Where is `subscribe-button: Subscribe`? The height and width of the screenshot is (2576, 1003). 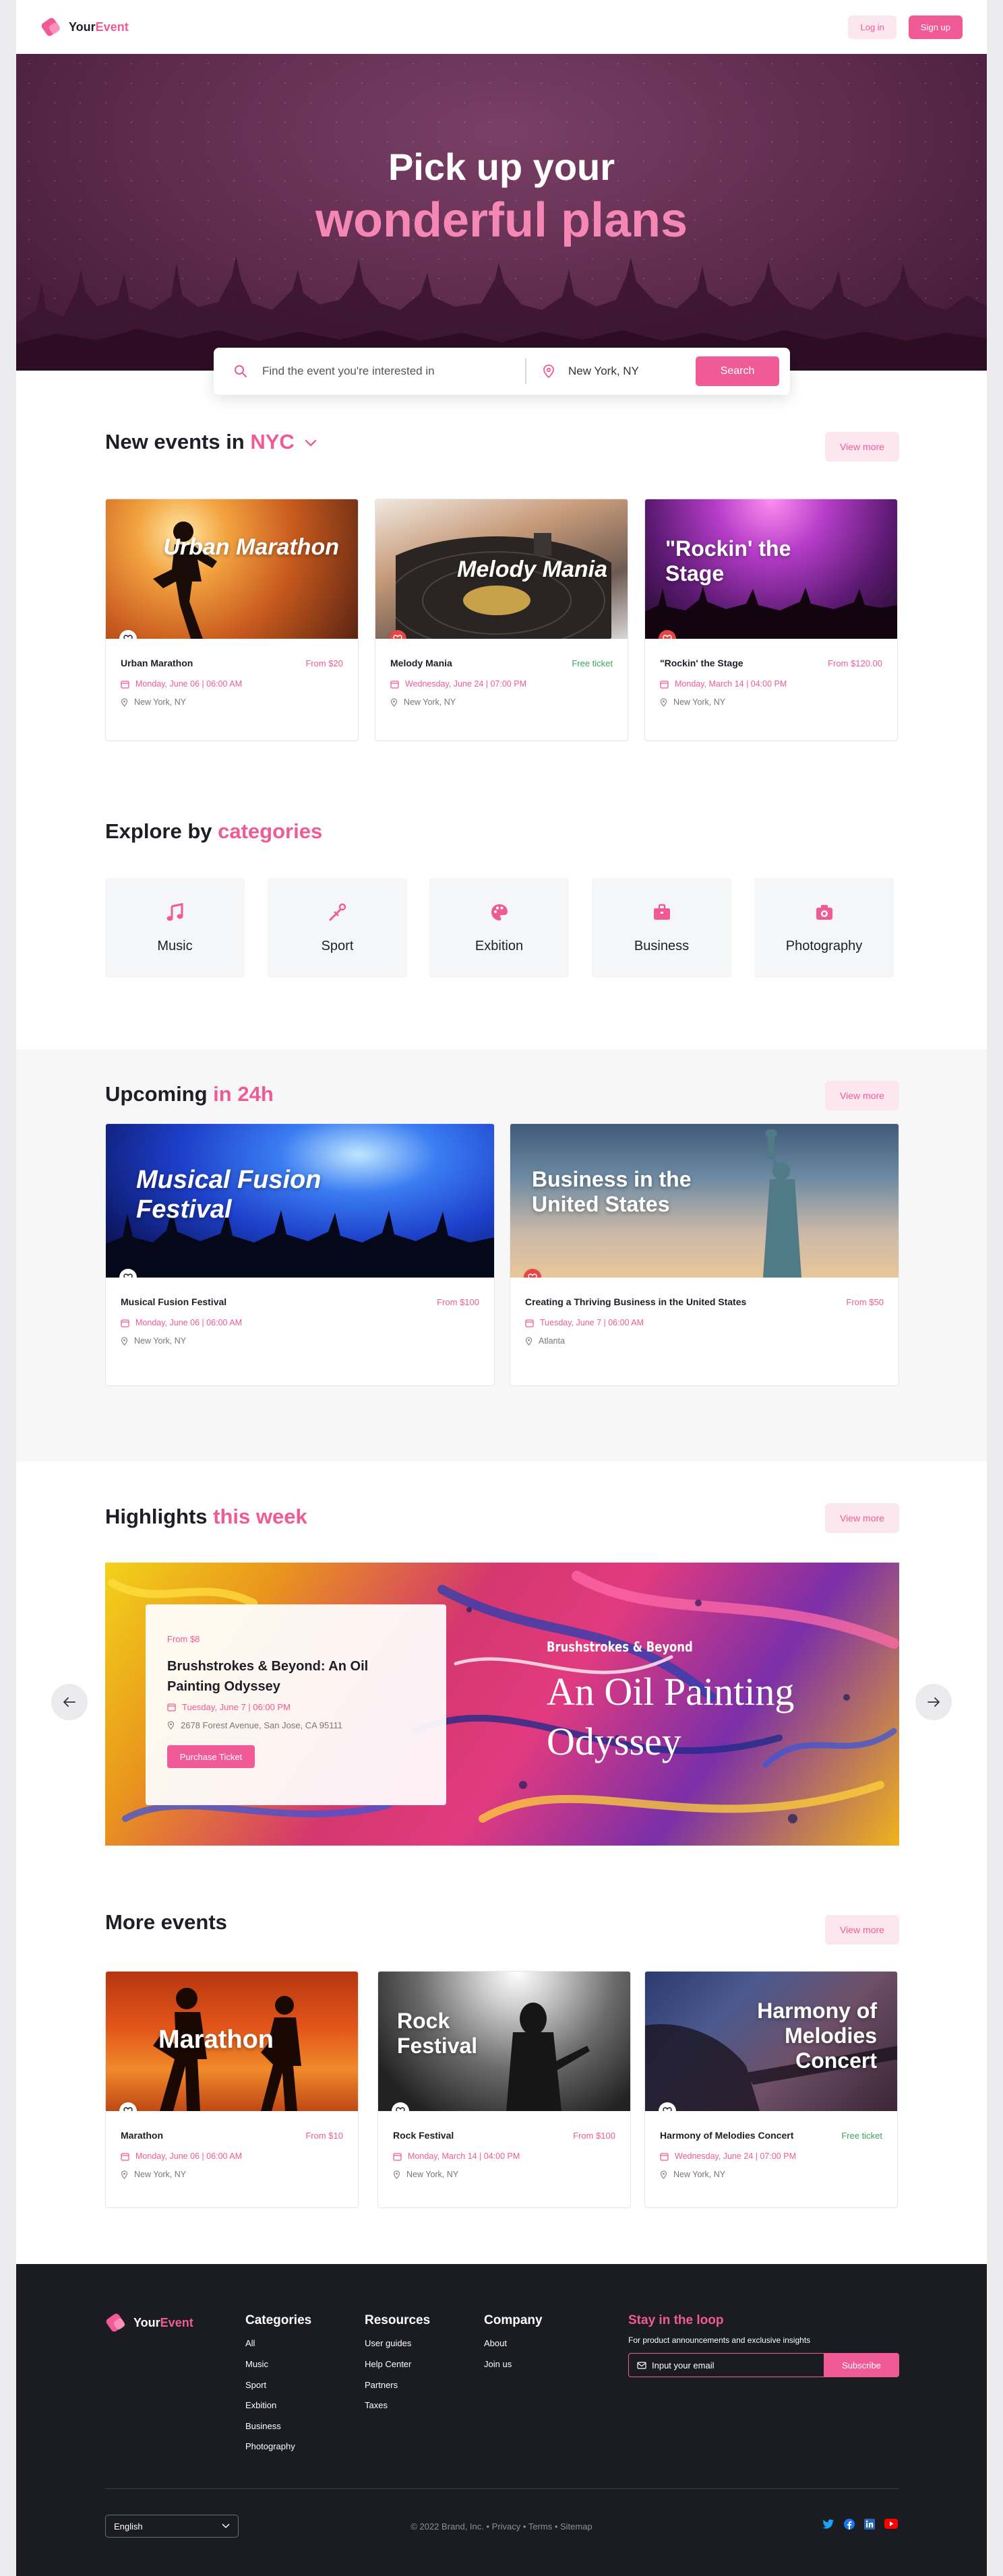 subscribe-button: Subscribe is located at coordinates (862, 2365).